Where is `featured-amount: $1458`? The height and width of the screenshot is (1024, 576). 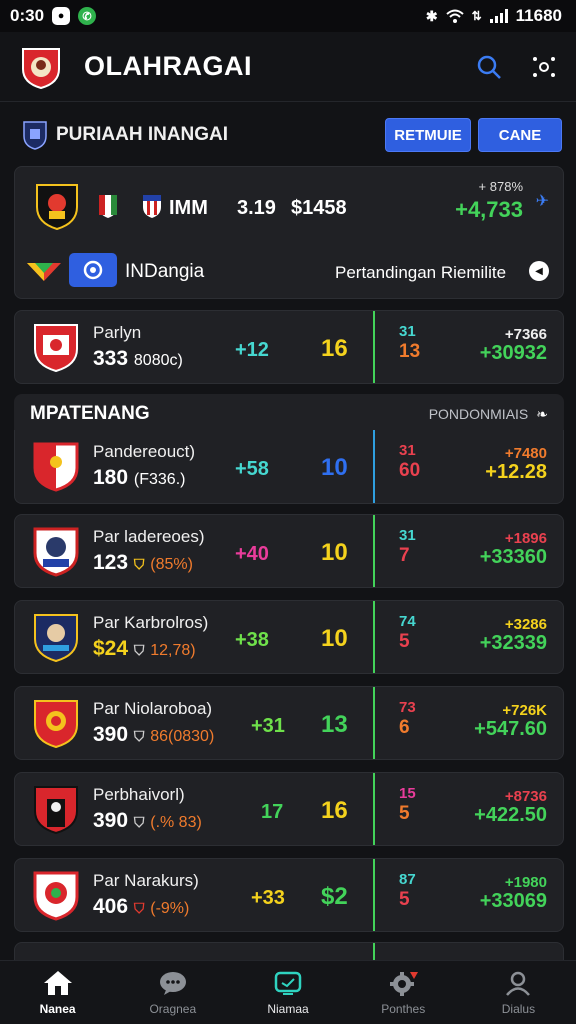 featured-amount: $1458 is located at coordinates (319, 208).